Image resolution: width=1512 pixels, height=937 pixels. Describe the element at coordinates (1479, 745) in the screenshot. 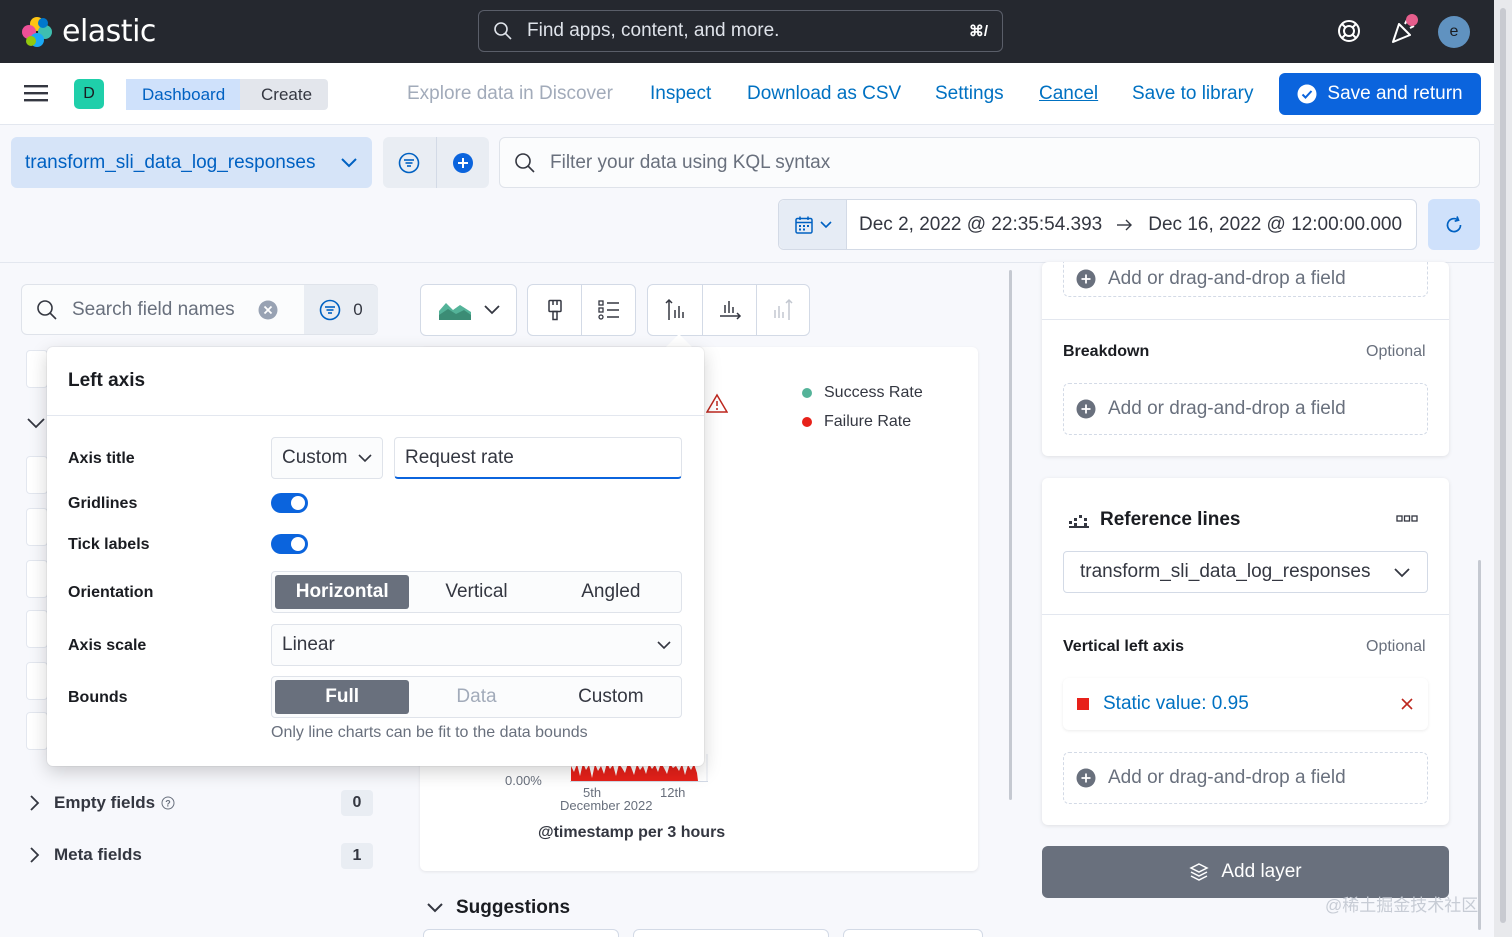

I see `config-panel-scrollbar` at that location.